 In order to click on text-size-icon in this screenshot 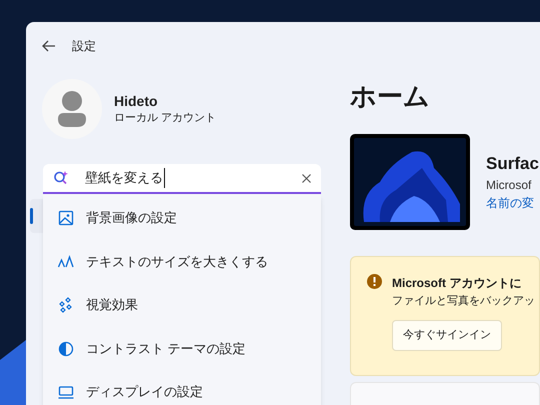, I will do `click(66, 261)`.